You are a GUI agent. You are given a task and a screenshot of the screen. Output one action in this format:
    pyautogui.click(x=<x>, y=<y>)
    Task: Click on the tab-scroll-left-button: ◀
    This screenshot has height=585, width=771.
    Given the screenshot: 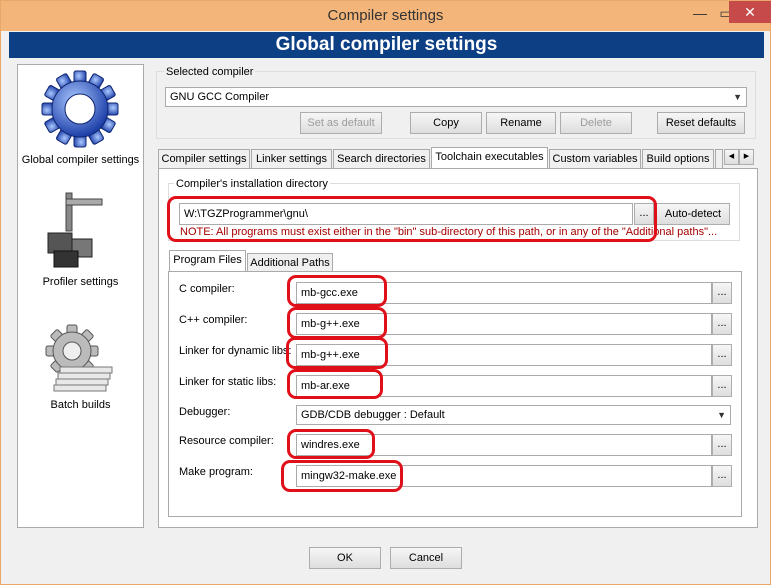 What is the action you would take?
    pyautogui.click(x=731, y=157)
    